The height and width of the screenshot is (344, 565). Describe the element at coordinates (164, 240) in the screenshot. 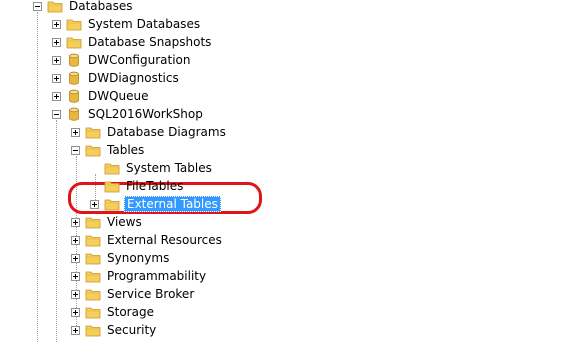

I see `tree-node-label: External Resources` at that location.